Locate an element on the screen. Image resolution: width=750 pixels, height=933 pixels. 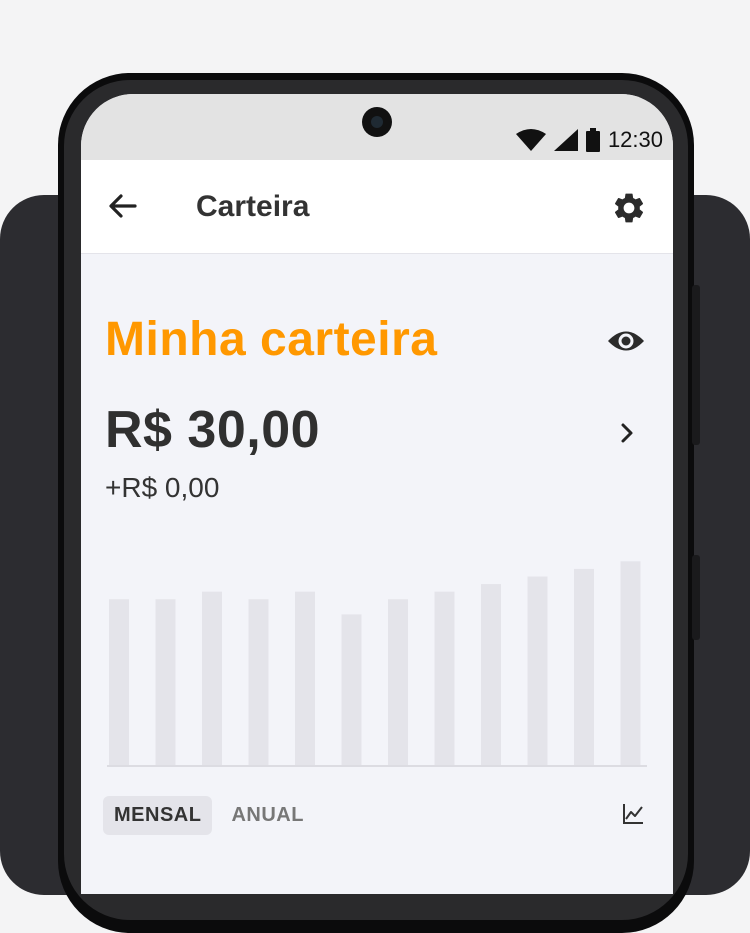
phone-power-button is located at coordinates (696, 365).